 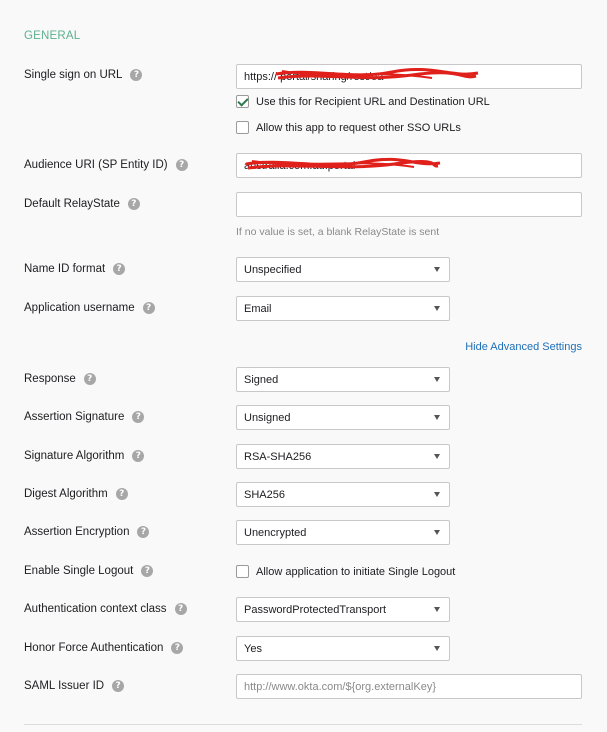 I want to click on auth-context-label: Authentication context class ?, so click(x=105, y=609).